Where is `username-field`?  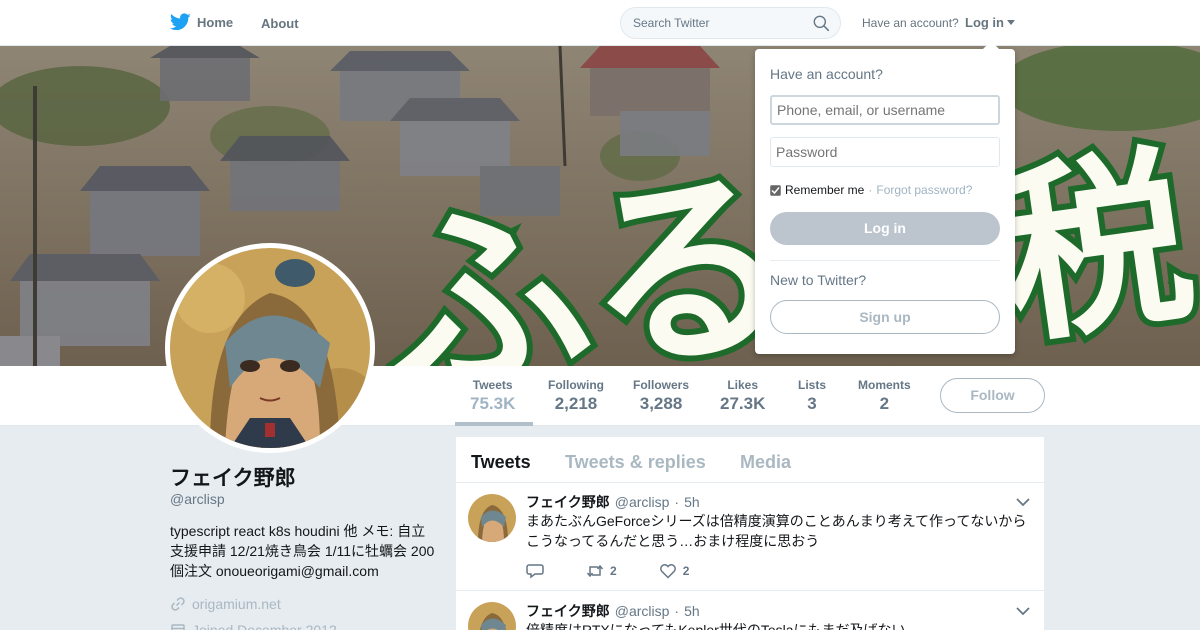 username-field is located at coordinates (885, 110).